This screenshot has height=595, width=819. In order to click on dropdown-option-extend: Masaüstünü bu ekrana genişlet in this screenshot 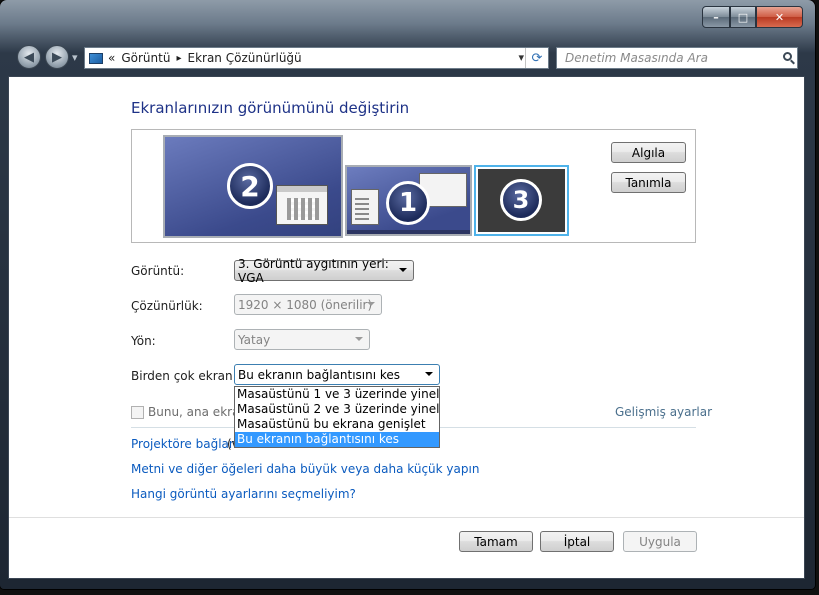, I will do `click(337, 424)`.